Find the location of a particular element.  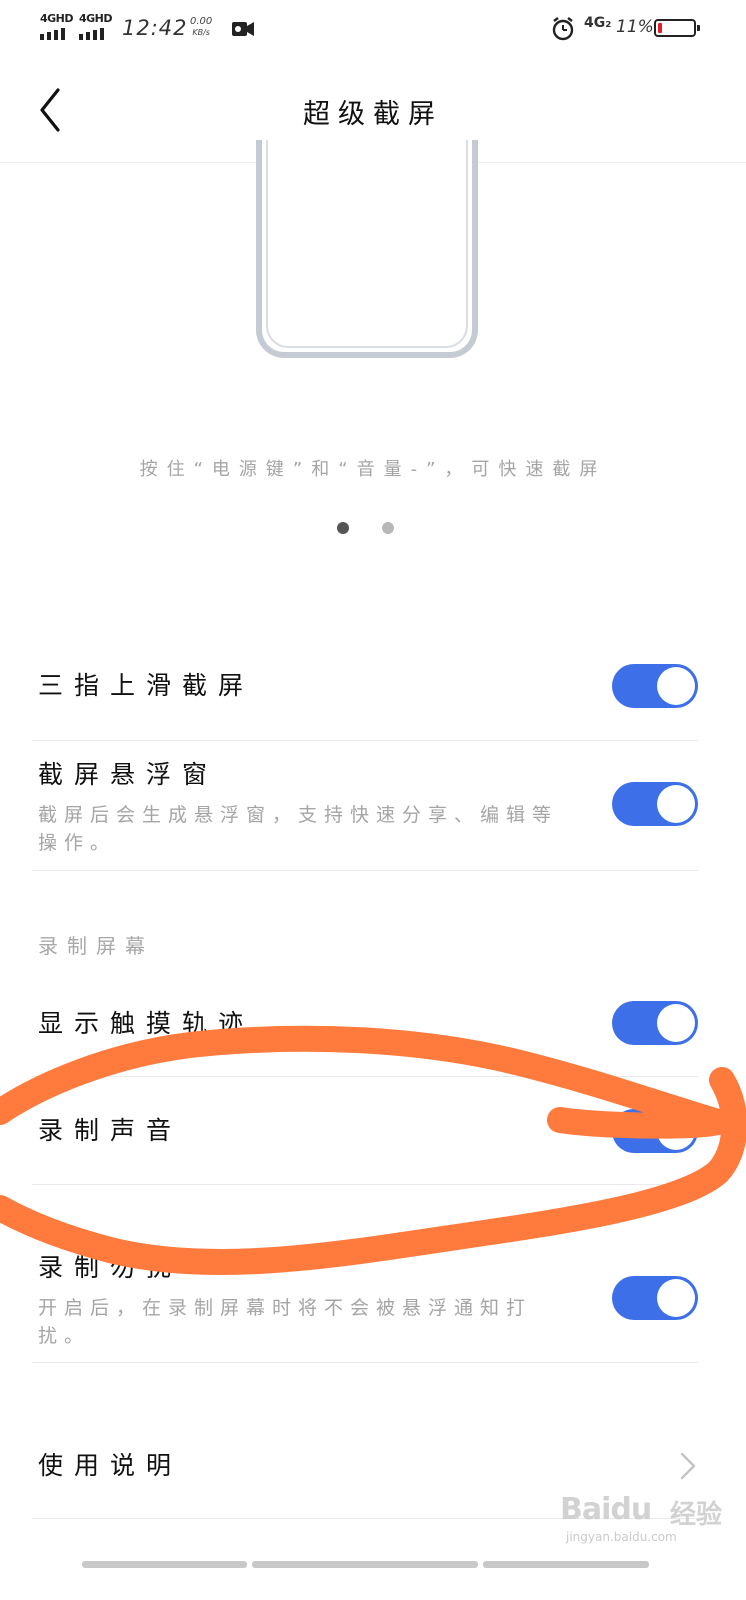

record-dnd-toggle is located at coordinates (655, 1298).